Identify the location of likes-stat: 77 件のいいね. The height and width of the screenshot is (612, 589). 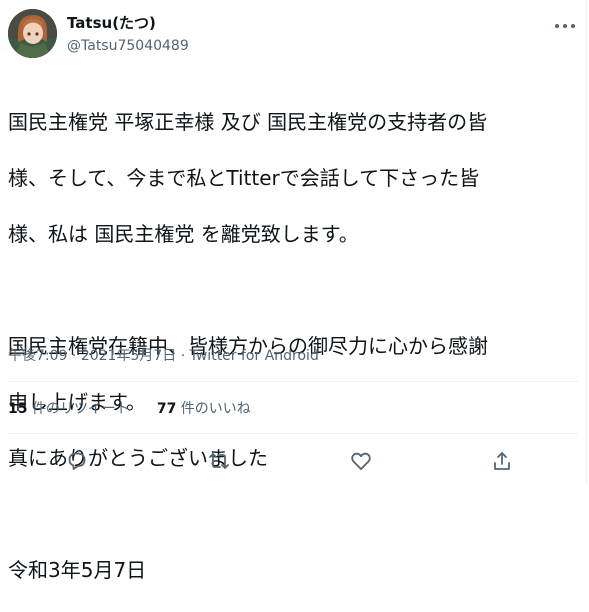
(204, 409).